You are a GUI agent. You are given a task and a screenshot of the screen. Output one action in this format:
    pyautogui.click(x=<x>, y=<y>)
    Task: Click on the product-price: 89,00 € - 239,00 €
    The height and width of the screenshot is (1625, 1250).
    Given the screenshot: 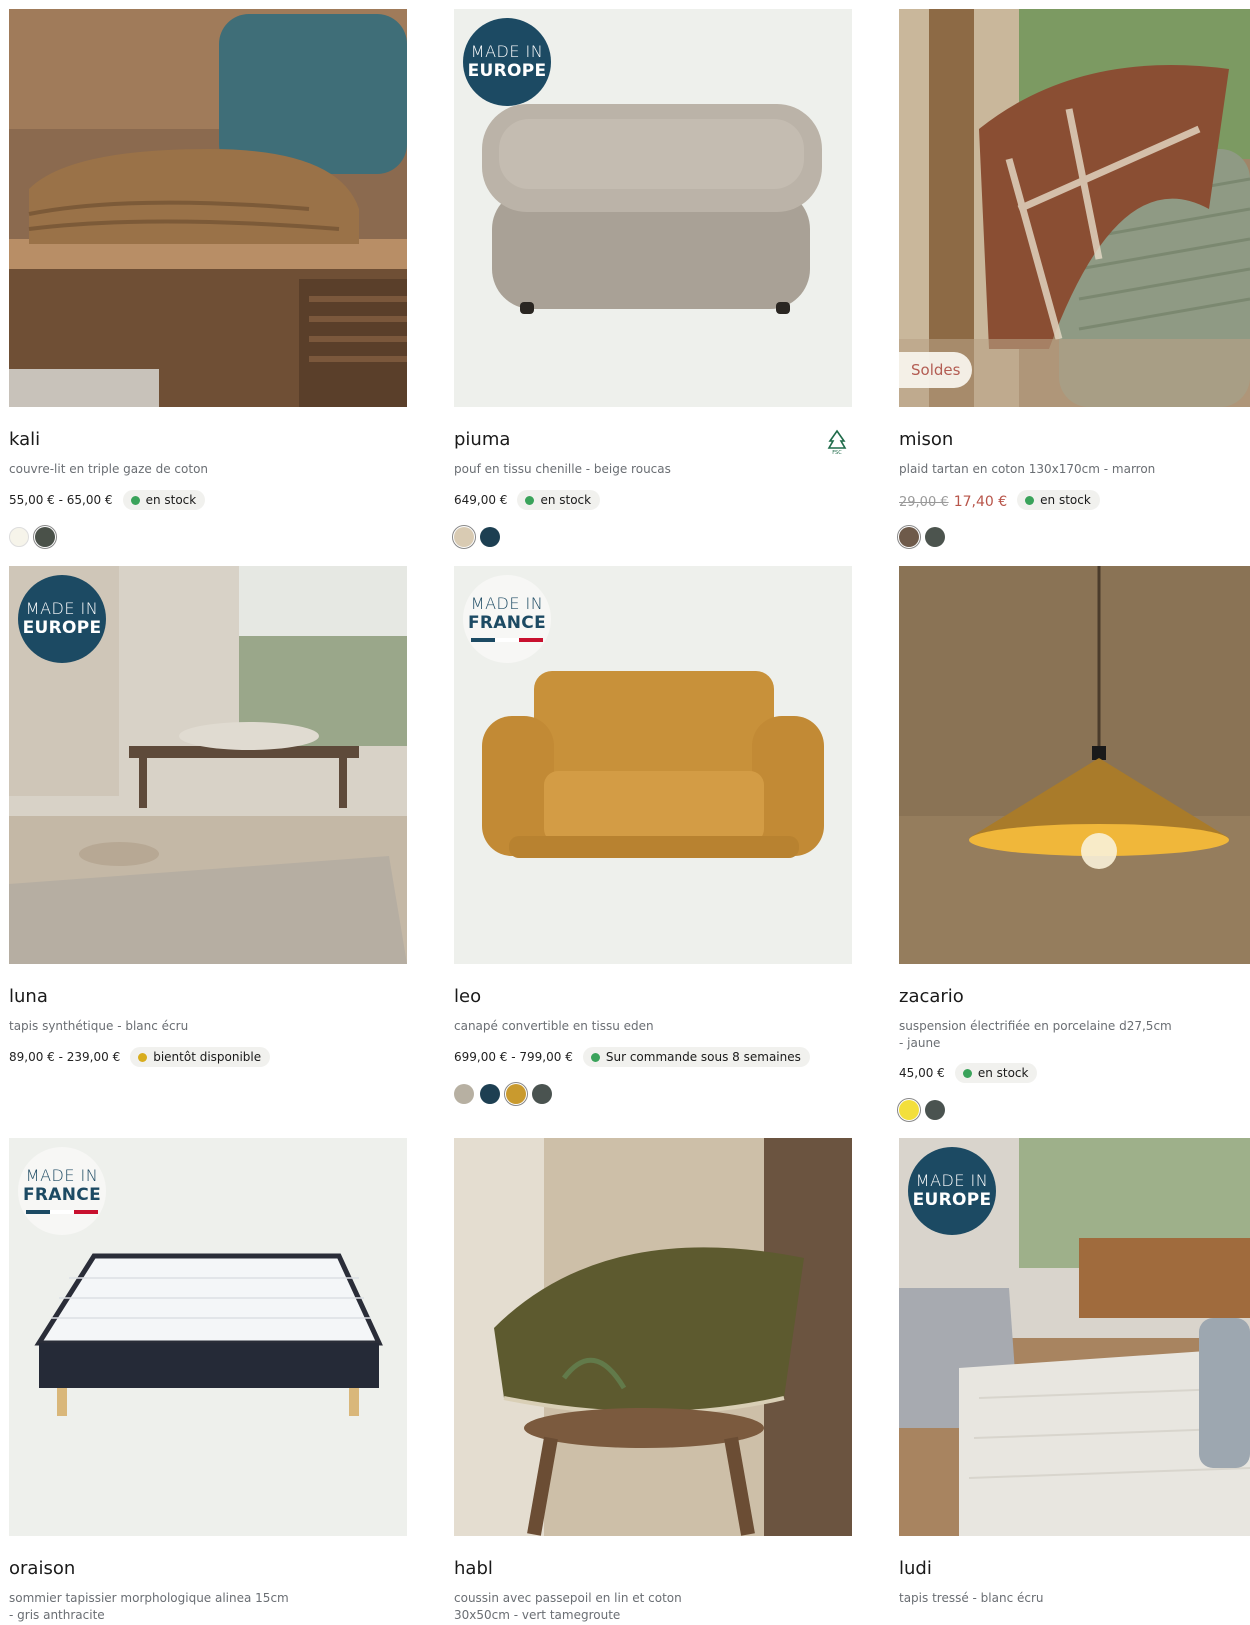 What is the action you would take?
    pyautogui.click(x=65, y=1057)
    